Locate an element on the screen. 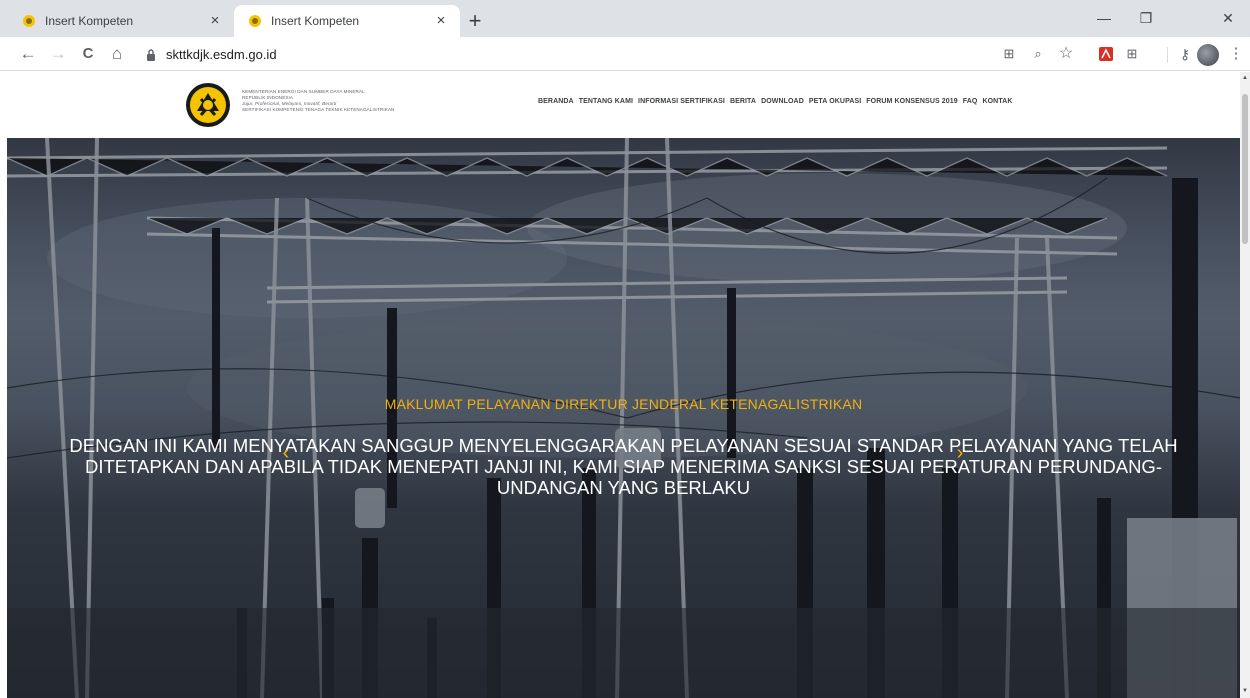  nav-informasi-sertifikasi: INFORMASI SERTIFIKASI is located at coordinates (681, 101).